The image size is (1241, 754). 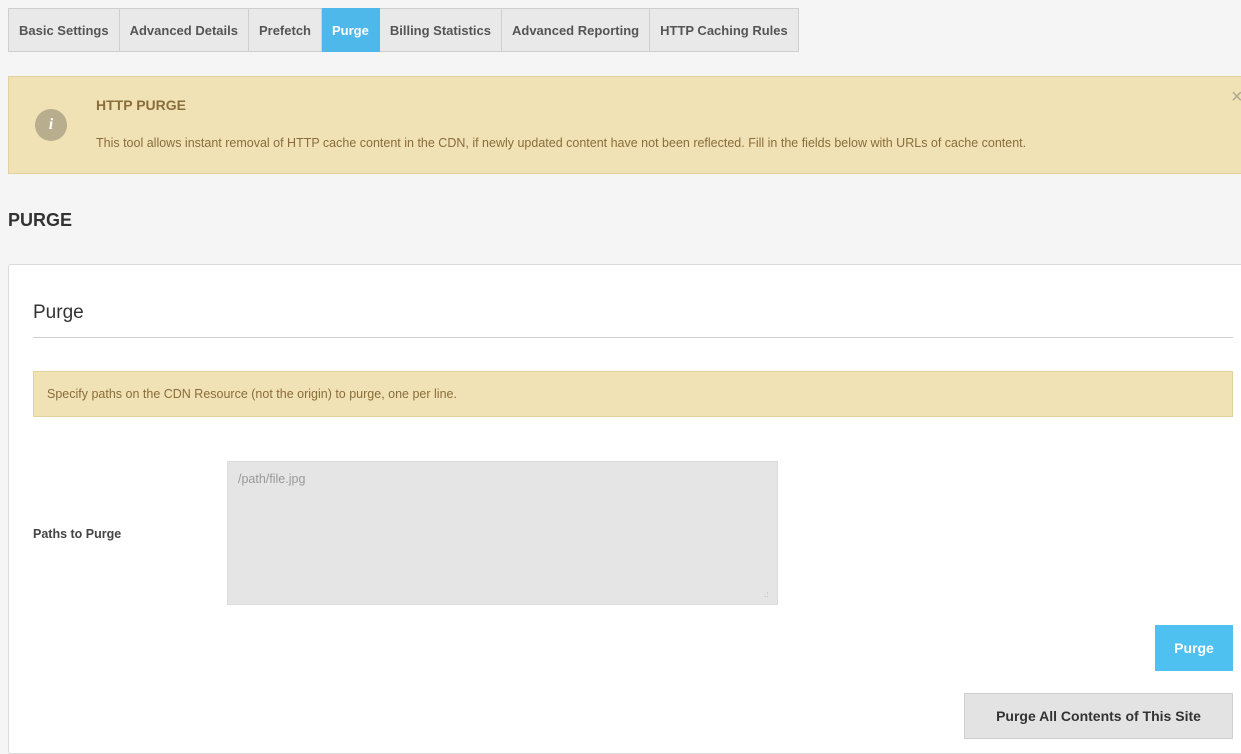 I want to click on page-title: PURGE, so click(x=40, y=220).